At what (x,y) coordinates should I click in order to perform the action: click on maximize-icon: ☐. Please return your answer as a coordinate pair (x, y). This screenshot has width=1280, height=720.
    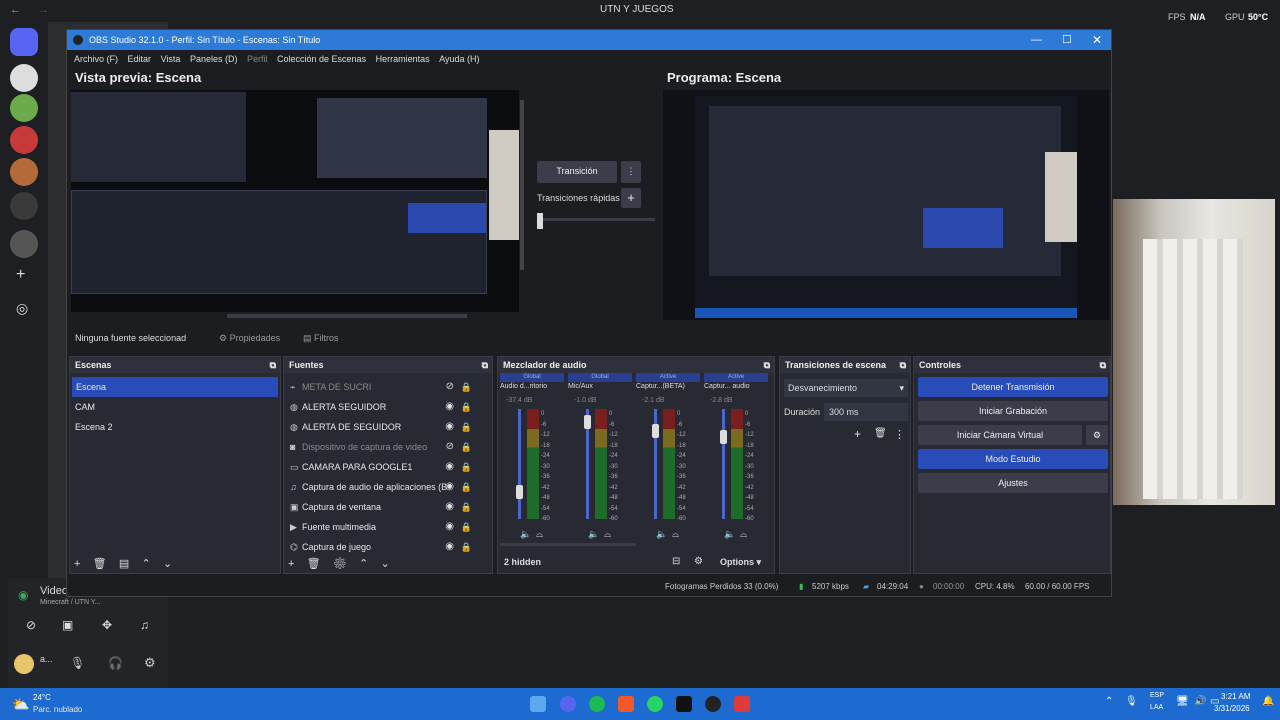
    Looking at the image, I should click on (1067, 40).